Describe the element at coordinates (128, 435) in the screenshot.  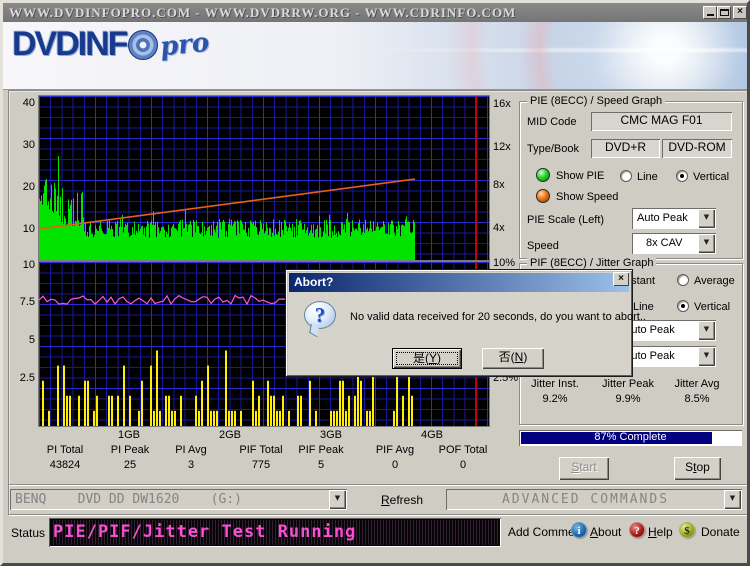
I see `xtick-1gb: 1GB` at that location.